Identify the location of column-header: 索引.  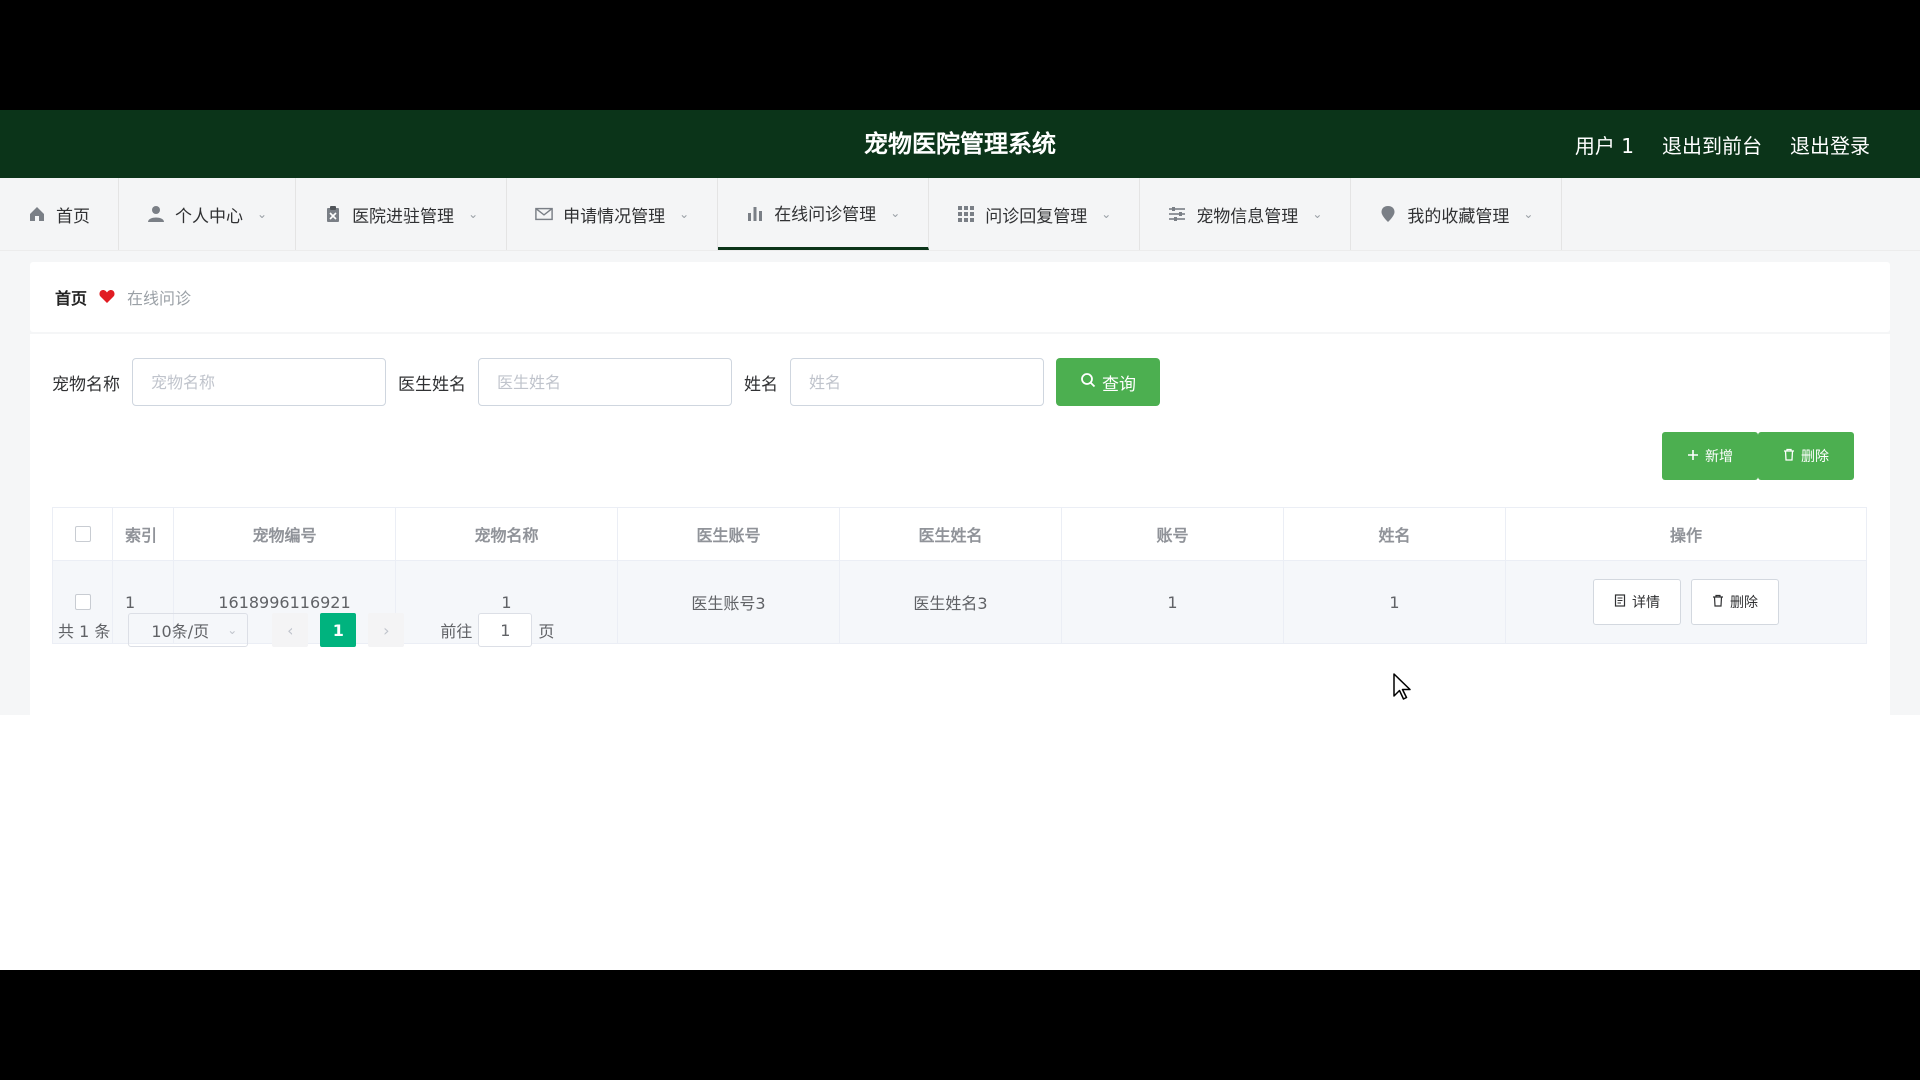
(143, 534).